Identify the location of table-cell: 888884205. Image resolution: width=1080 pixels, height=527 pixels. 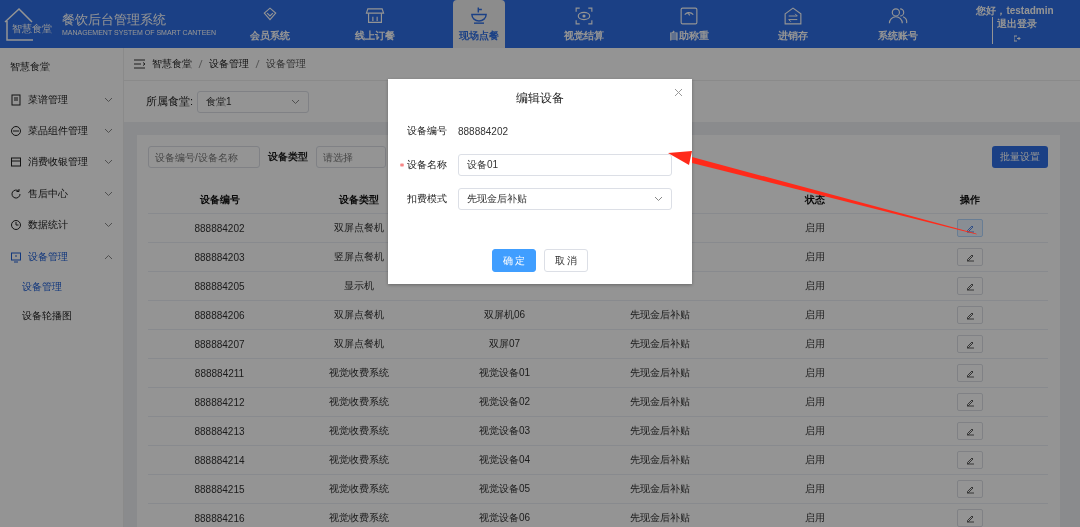
(219, 286).